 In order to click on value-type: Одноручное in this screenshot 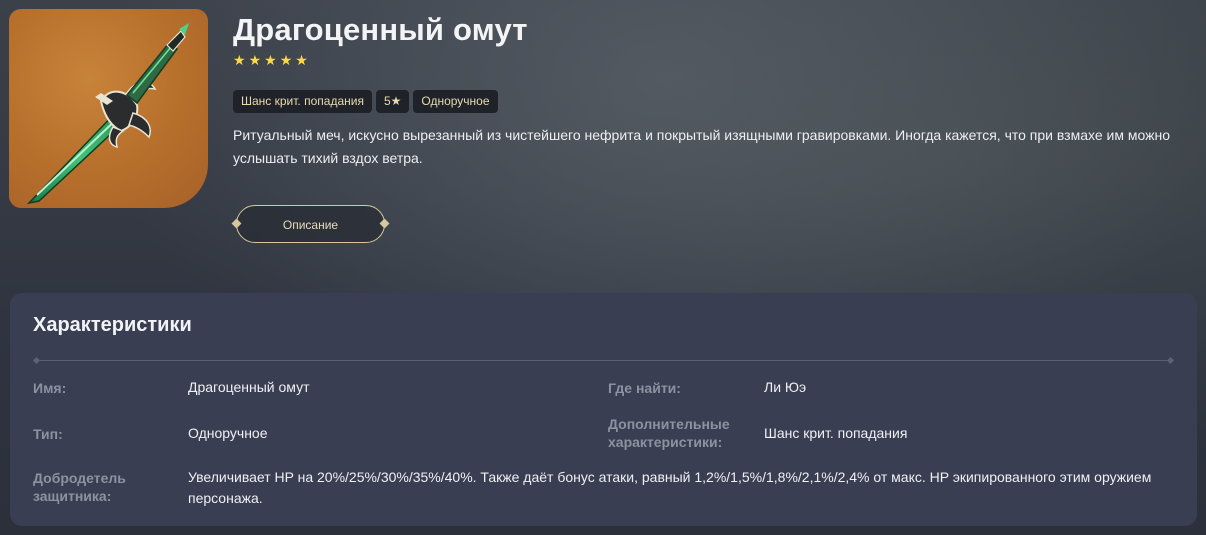, I will do `click(228, 433)`.